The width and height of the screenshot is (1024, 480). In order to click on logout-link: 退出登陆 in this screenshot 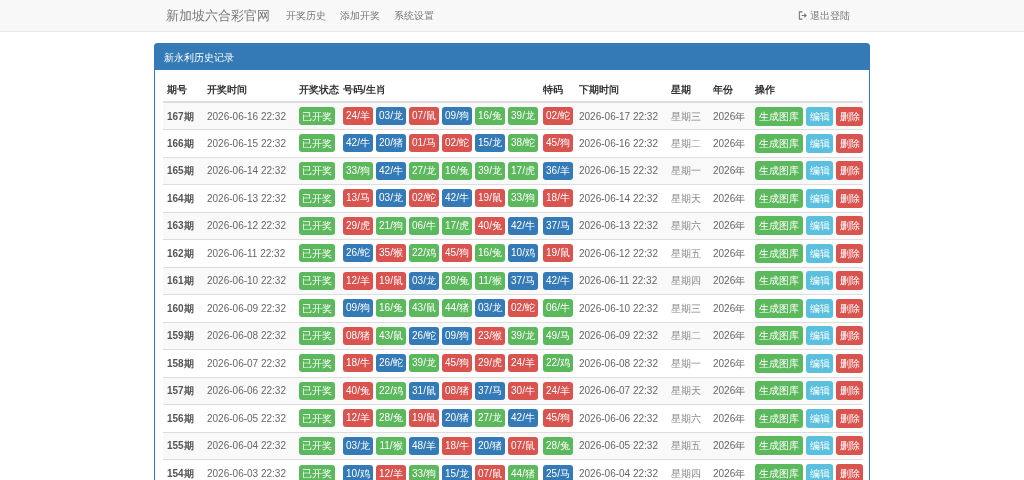, I will do `click(824, 15)`.